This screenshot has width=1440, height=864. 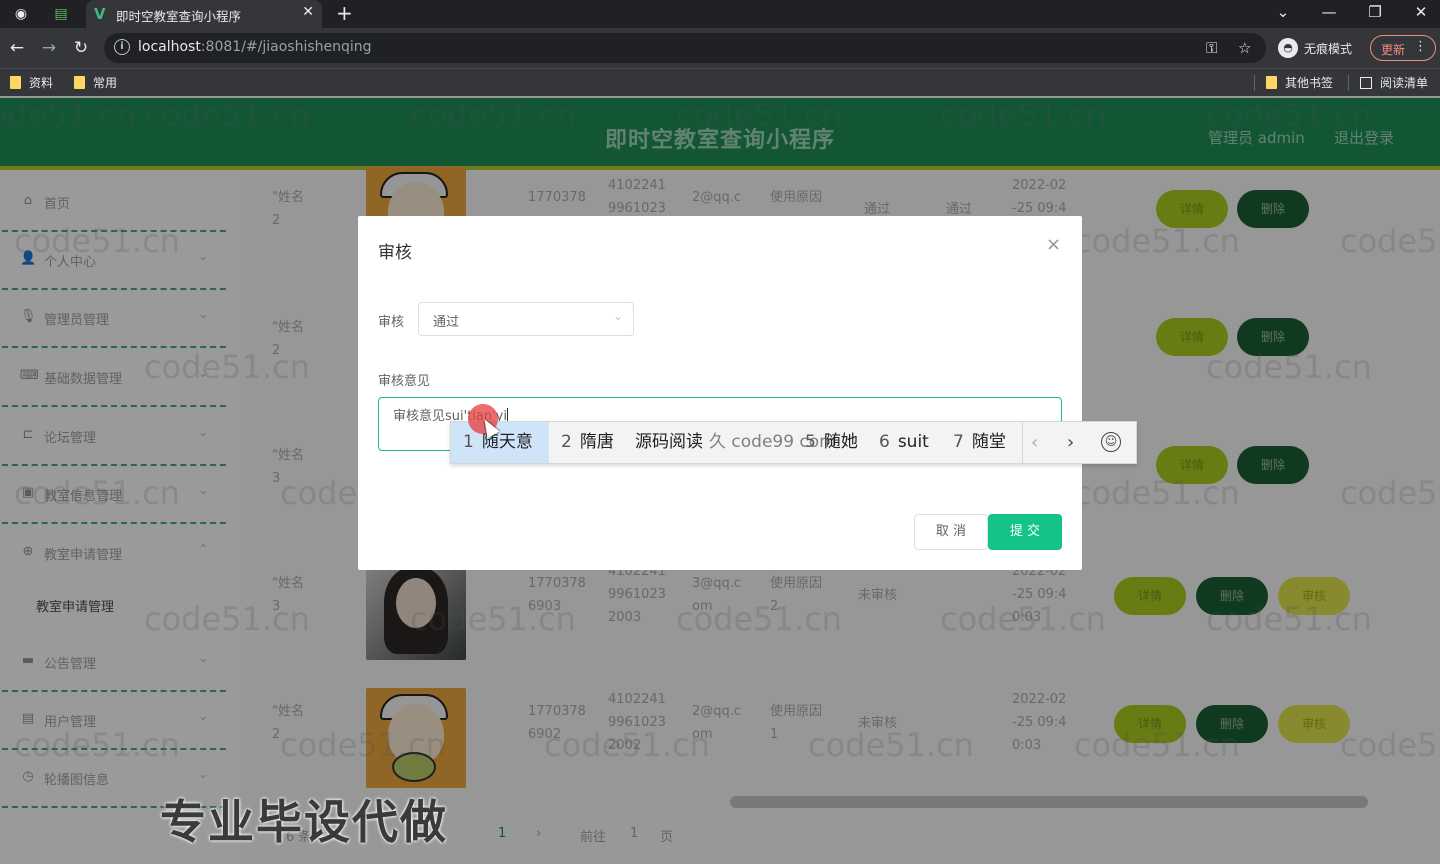 I want to click on site-info-icon: i, so click(x=122, y=47).